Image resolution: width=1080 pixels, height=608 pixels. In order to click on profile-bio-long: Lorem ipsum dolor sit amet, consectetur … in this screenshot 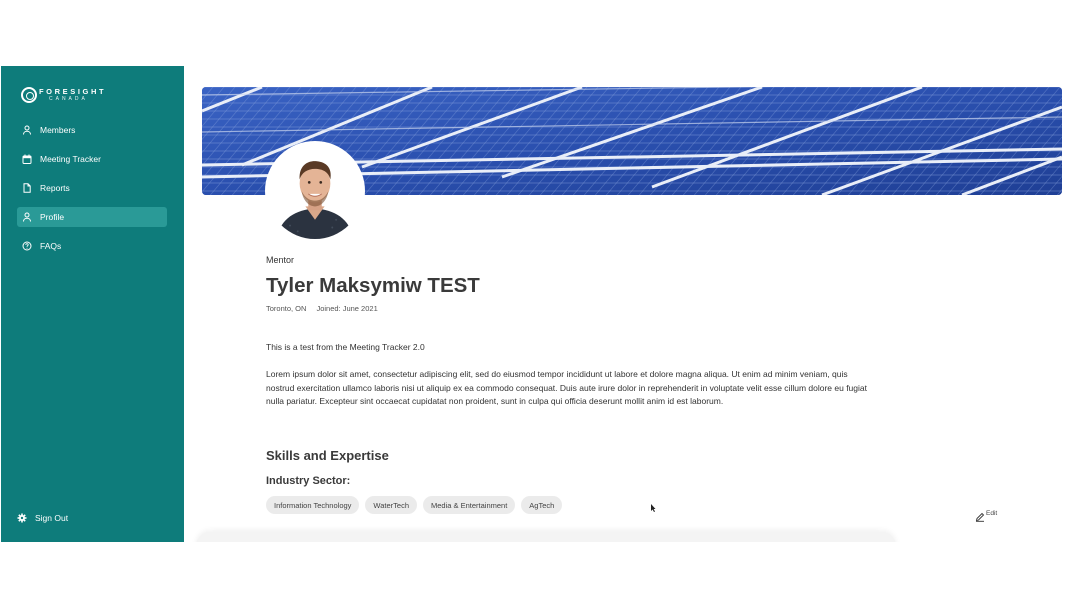, I will do `click(566, 387)`.